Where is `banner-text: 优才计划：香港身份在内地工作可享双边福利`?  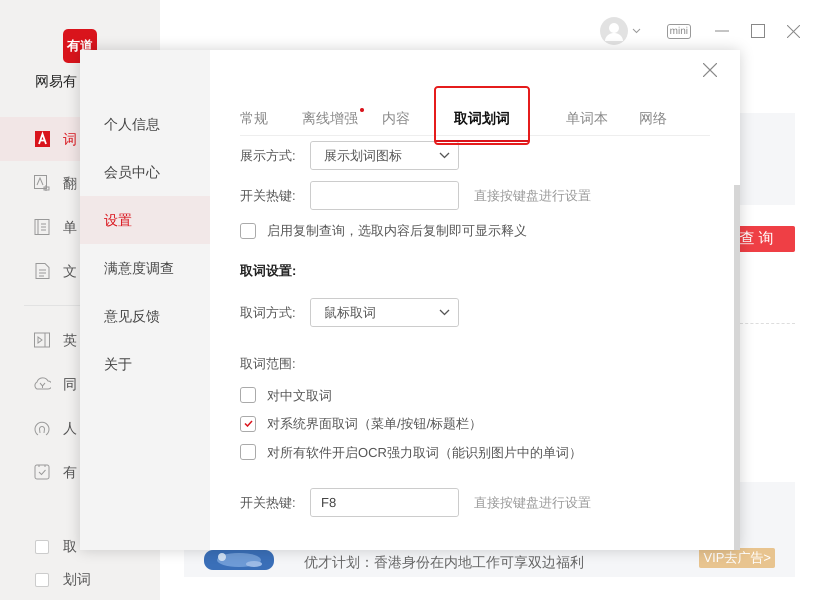 banner-text: 优才计划：香港身份在内地工作可享双边福利 is located at coordinates (444, 562).